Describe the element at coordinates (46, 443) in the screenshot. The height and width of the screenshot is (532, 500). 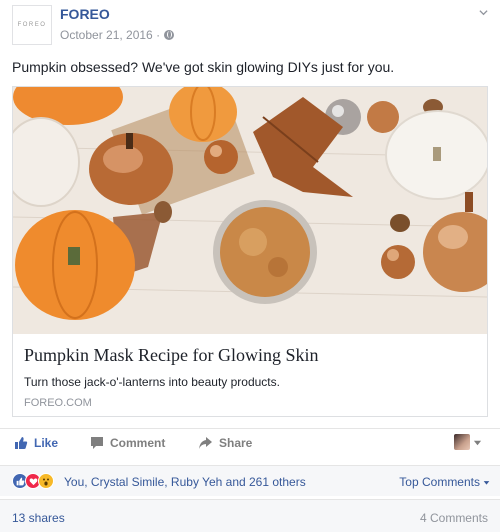
I see `like-label: Like` at that location.